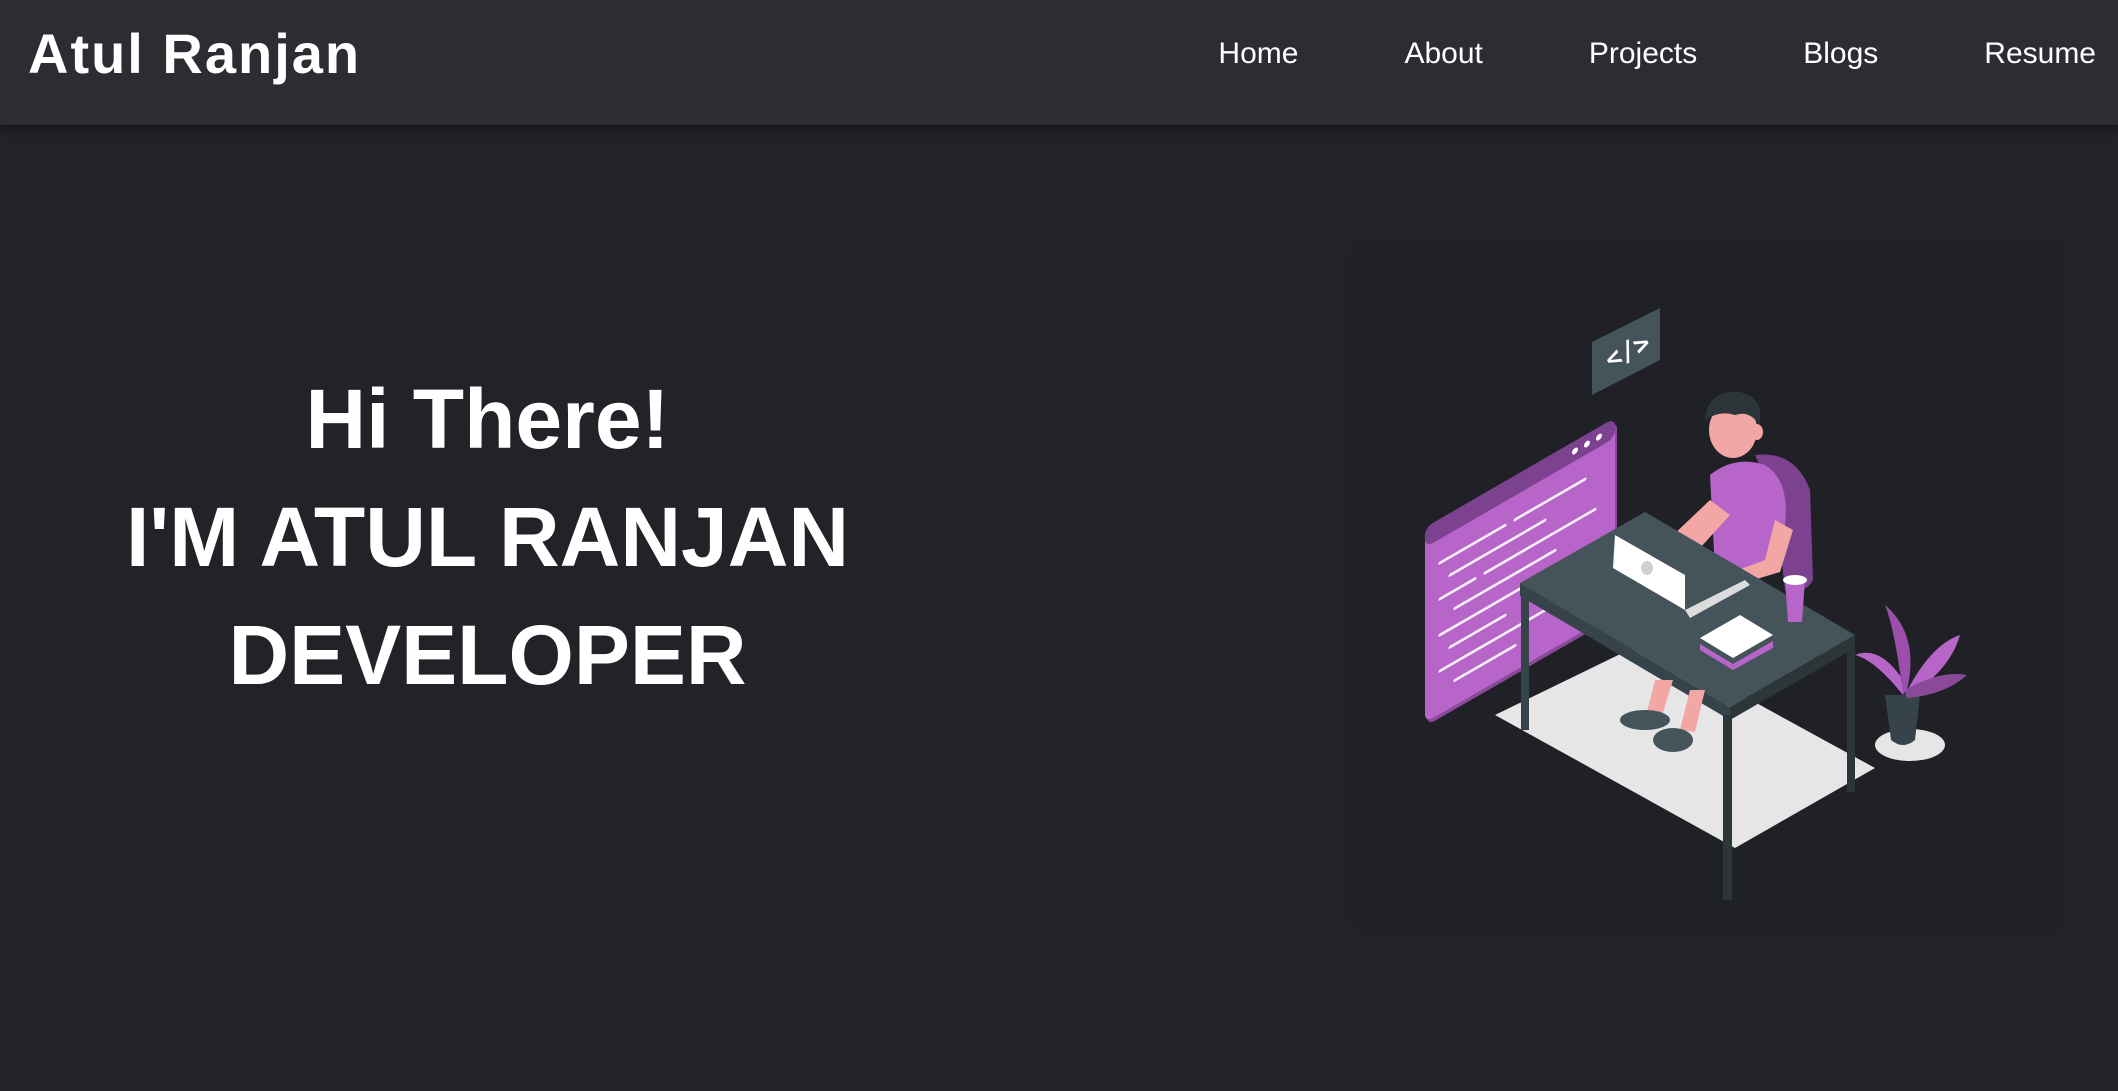 The width and height of the screenshot is (2118, 1091). What do you see at coordinates (1840, 54) in the screenshot?
I see `nav-blogs-link: Blogs` at bounding box center [1840, 54].